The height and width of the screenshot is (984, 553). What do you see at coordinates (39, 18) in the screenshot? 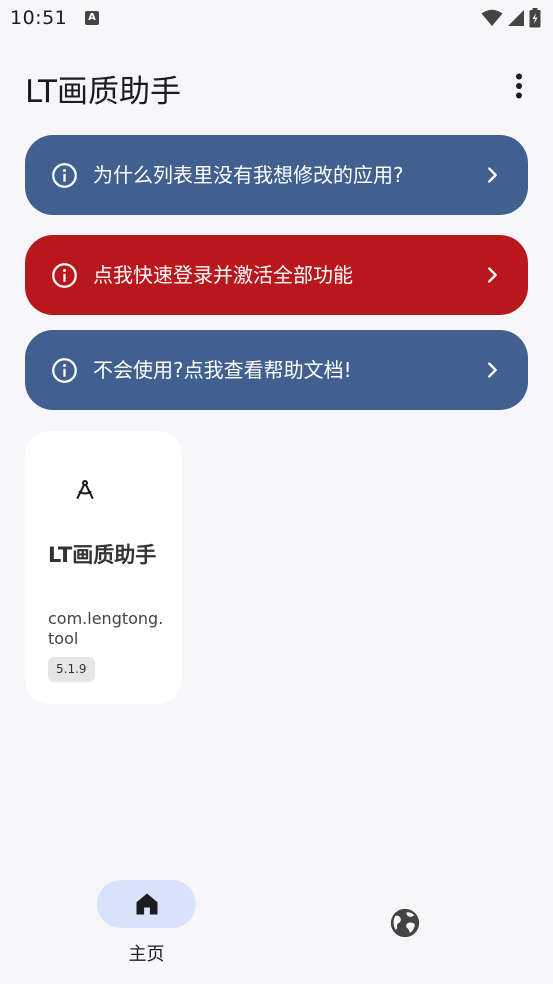
I see `status-time: 10:51` at bounding box center [39, 18].